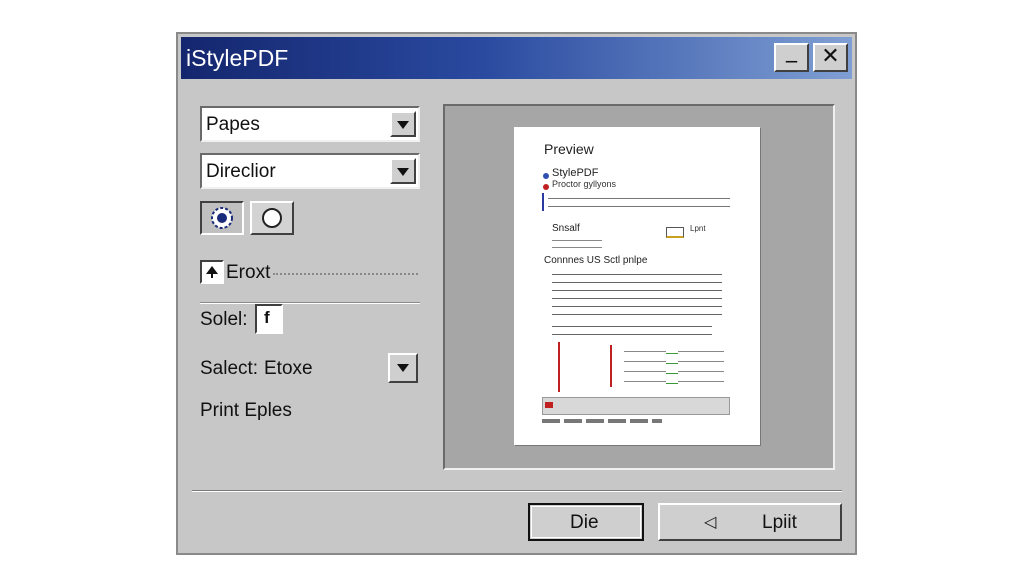 The width and height of the screenshot is (1024, 576). What do you see at coordinates (575, 173) in the screenshot?
I see `preview-line-1: StylePDF` at bounding box center [575, 173].